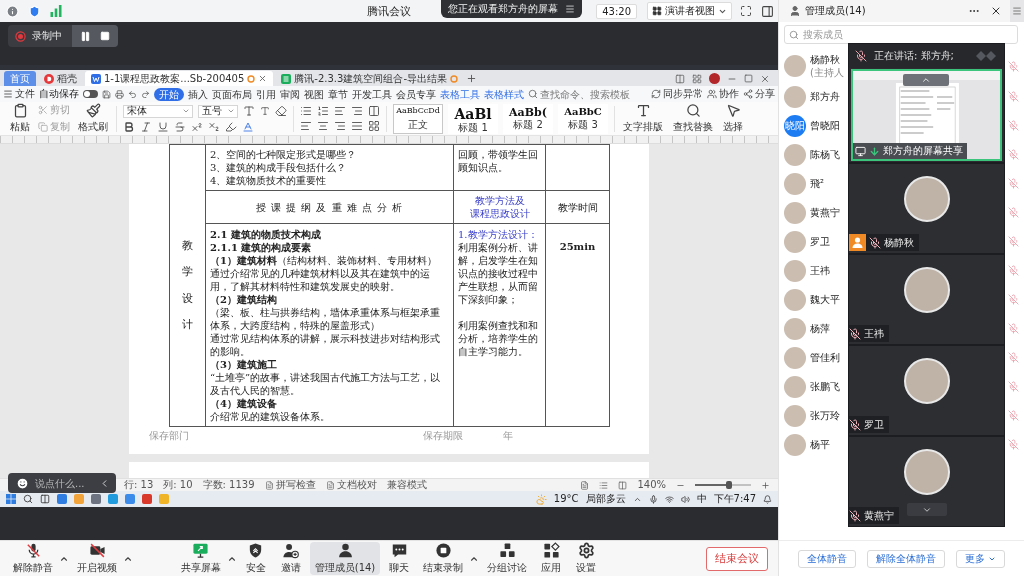  What do you see at coordinates (8, 94) in the screenshot?
I see `menu-icon` at bounding box center [8, 94].